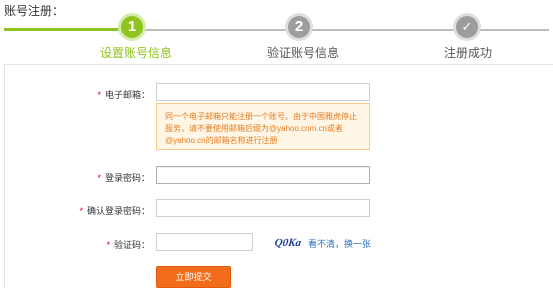 This screenshot has width=553, height=288. I want to click on step-2-label: 验证账号信息, so click(303, 53).